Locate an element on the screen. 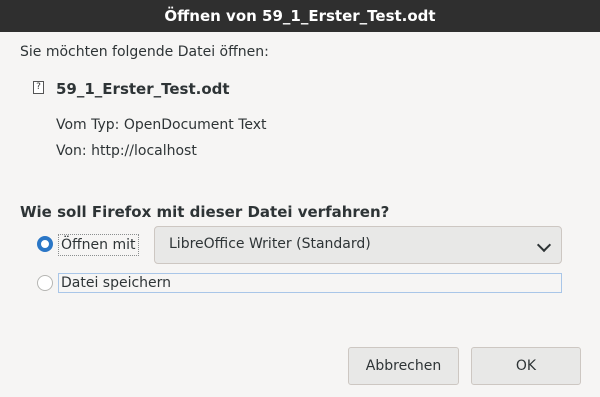 This screenshot has height=397, width=600. unknown-file-icon: ? is located at coordinates (38, 87).